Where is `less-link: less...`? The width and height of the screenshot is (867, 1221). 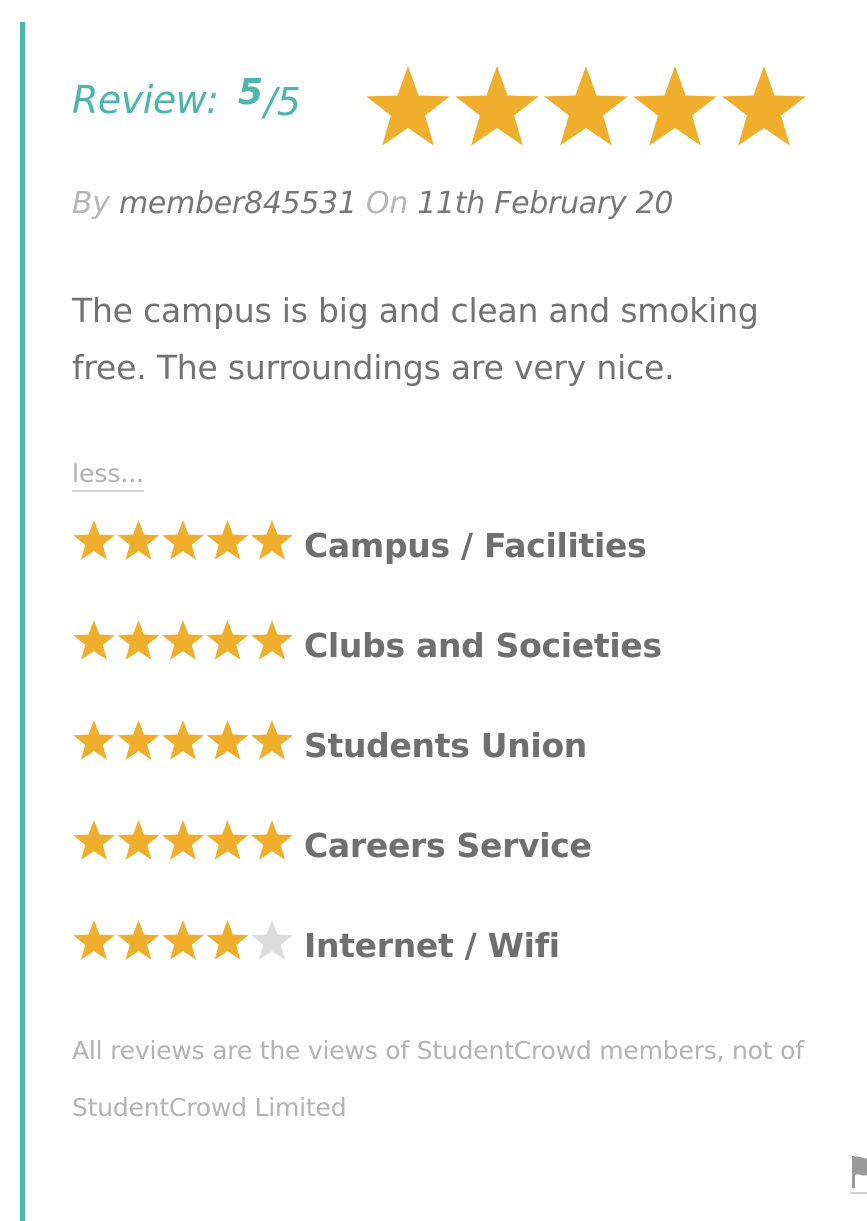 less-link: less... is located at coordinates (108, 475).